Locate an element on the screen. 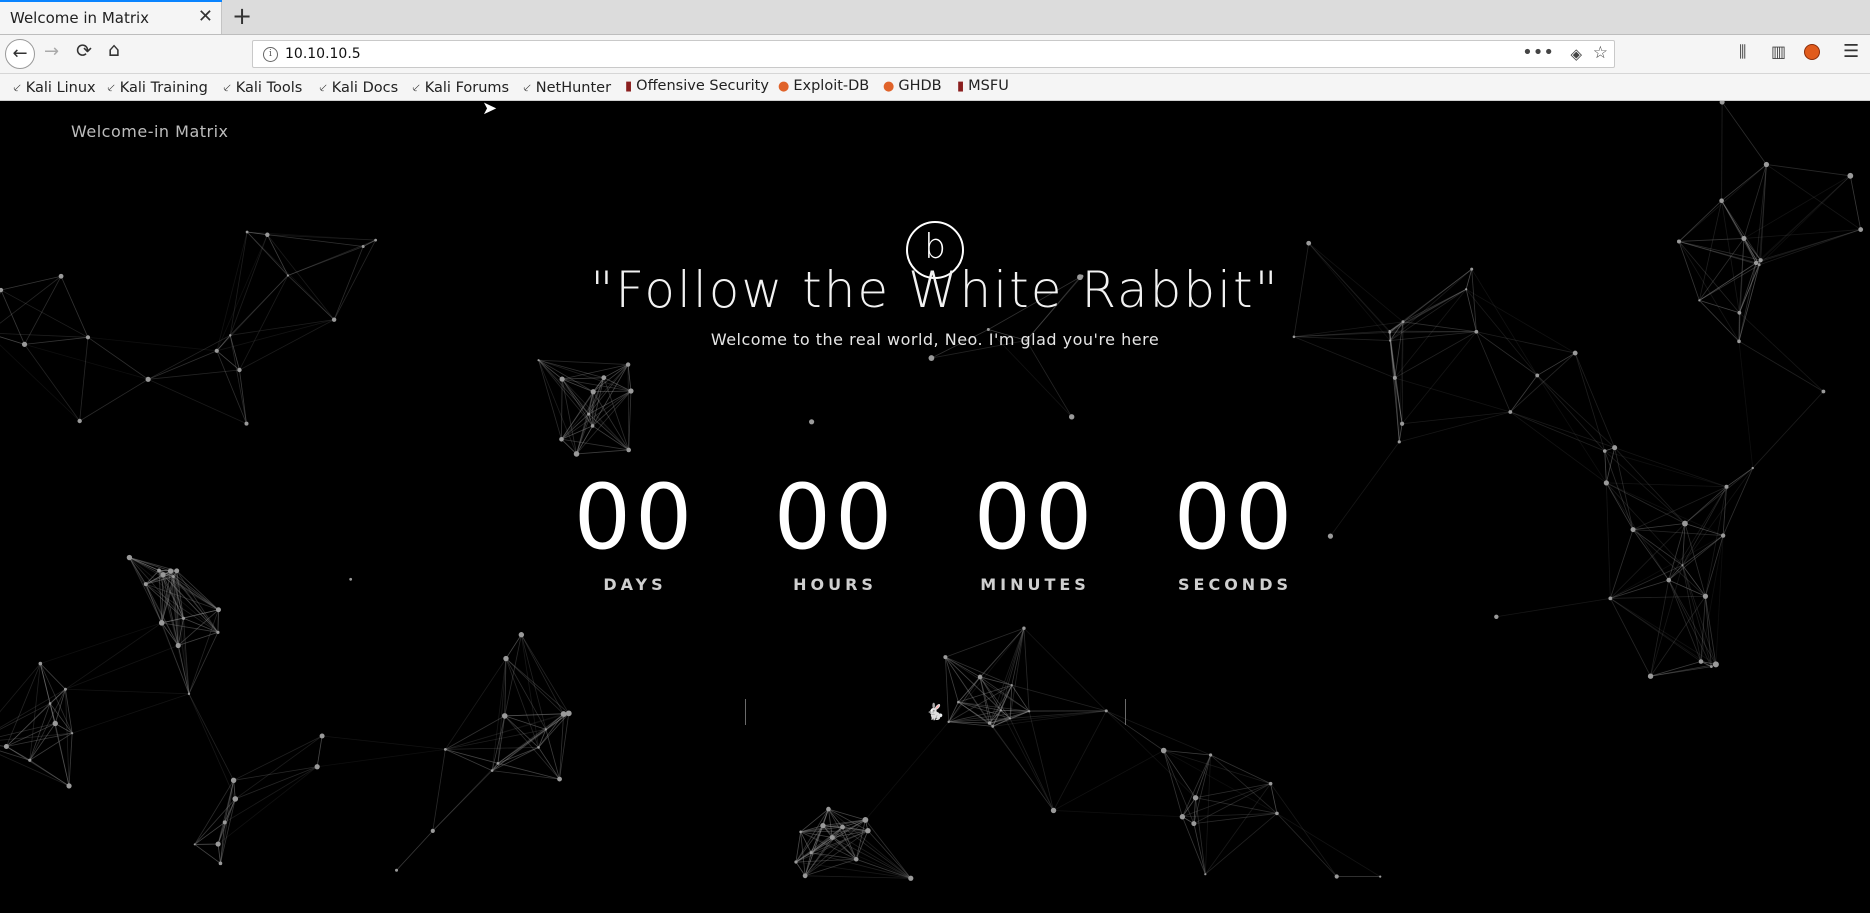  reload-button: ⟳ is located at coordinates (84, 51).